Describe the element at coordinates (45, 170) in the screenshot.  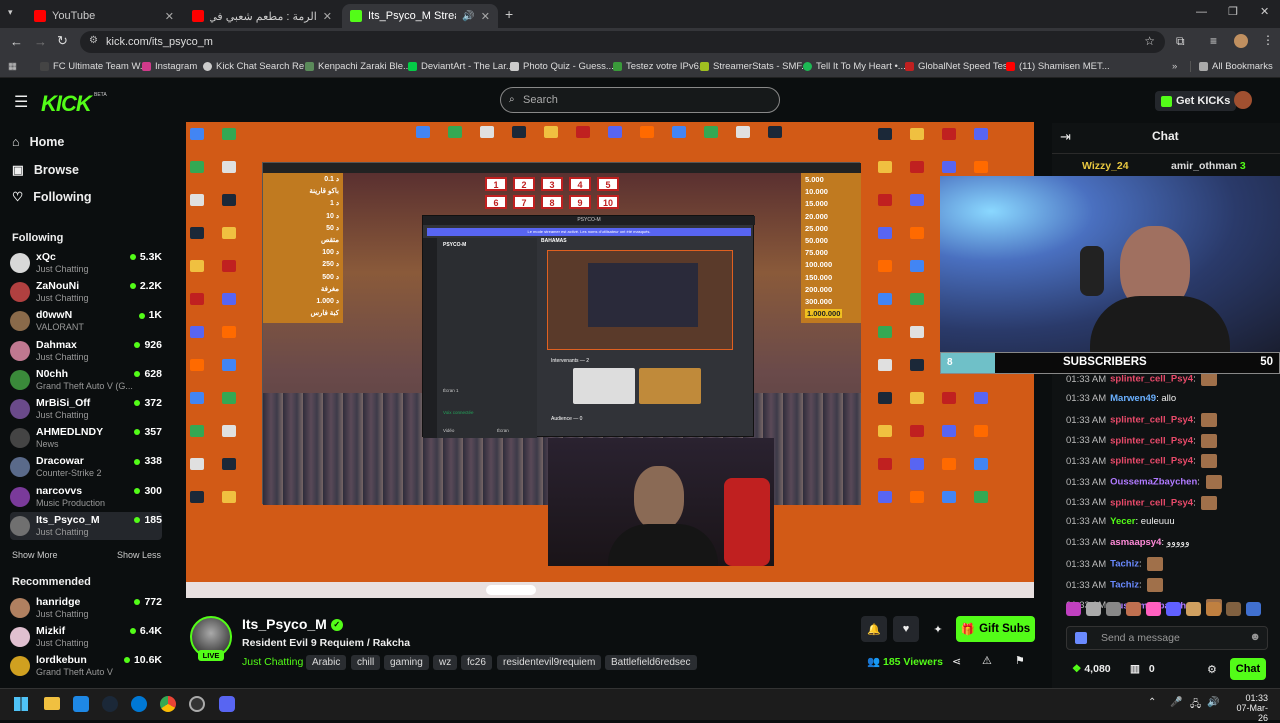
I see `nav-browse: ▣ Browse` at that location.